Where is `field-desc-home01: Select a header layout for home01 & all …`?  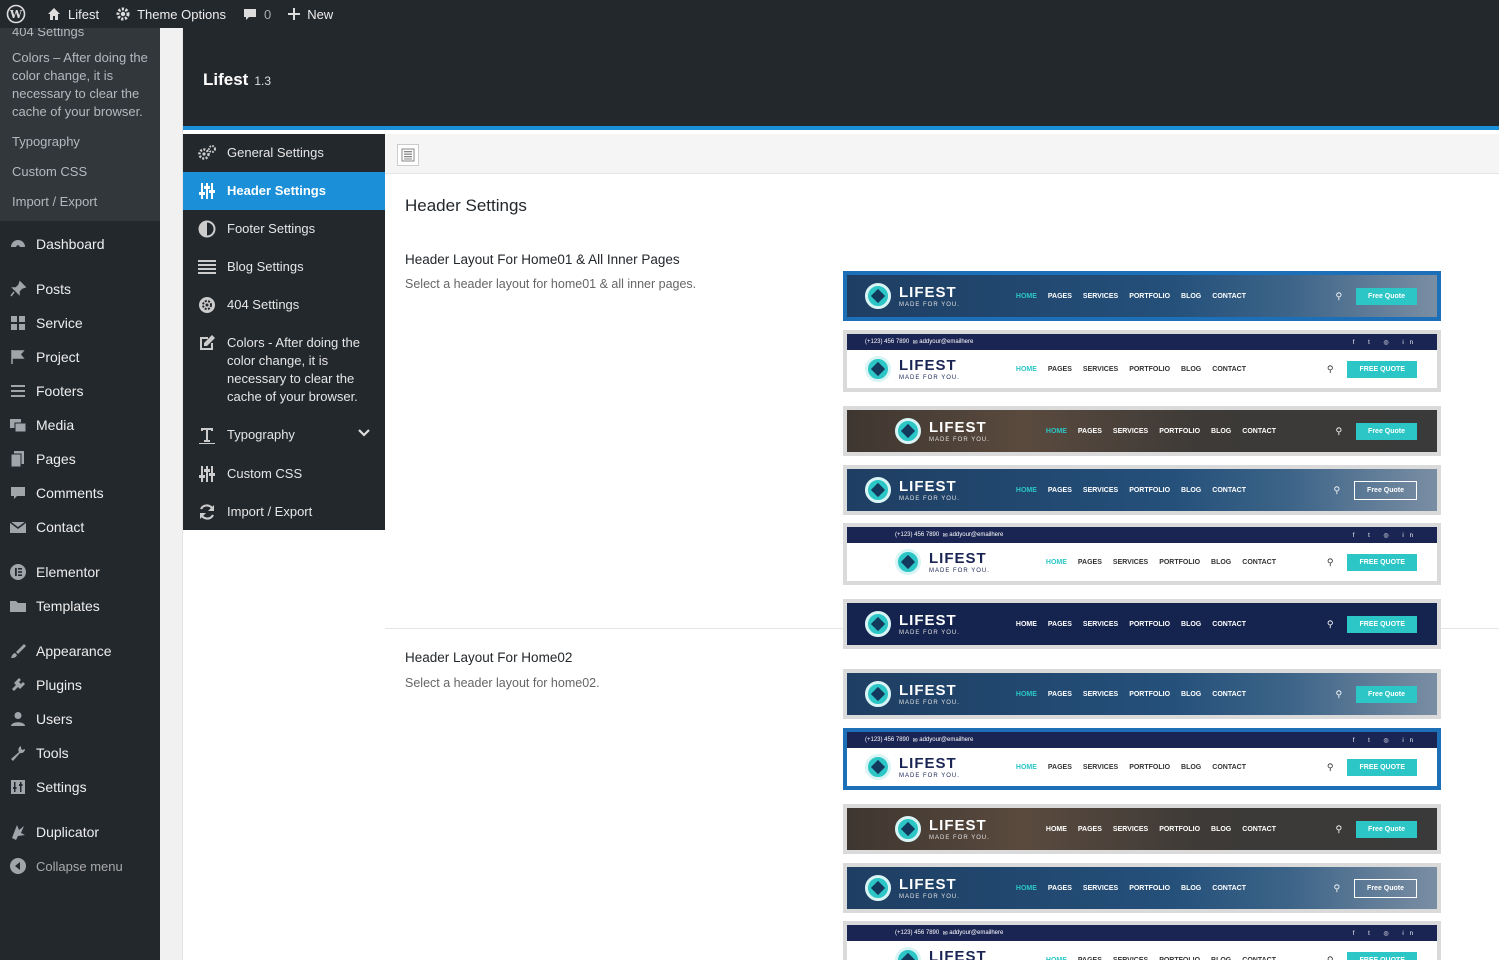
field-desc-home01: Select a header layout for home01 & all … is located at coordinates (551, 284).